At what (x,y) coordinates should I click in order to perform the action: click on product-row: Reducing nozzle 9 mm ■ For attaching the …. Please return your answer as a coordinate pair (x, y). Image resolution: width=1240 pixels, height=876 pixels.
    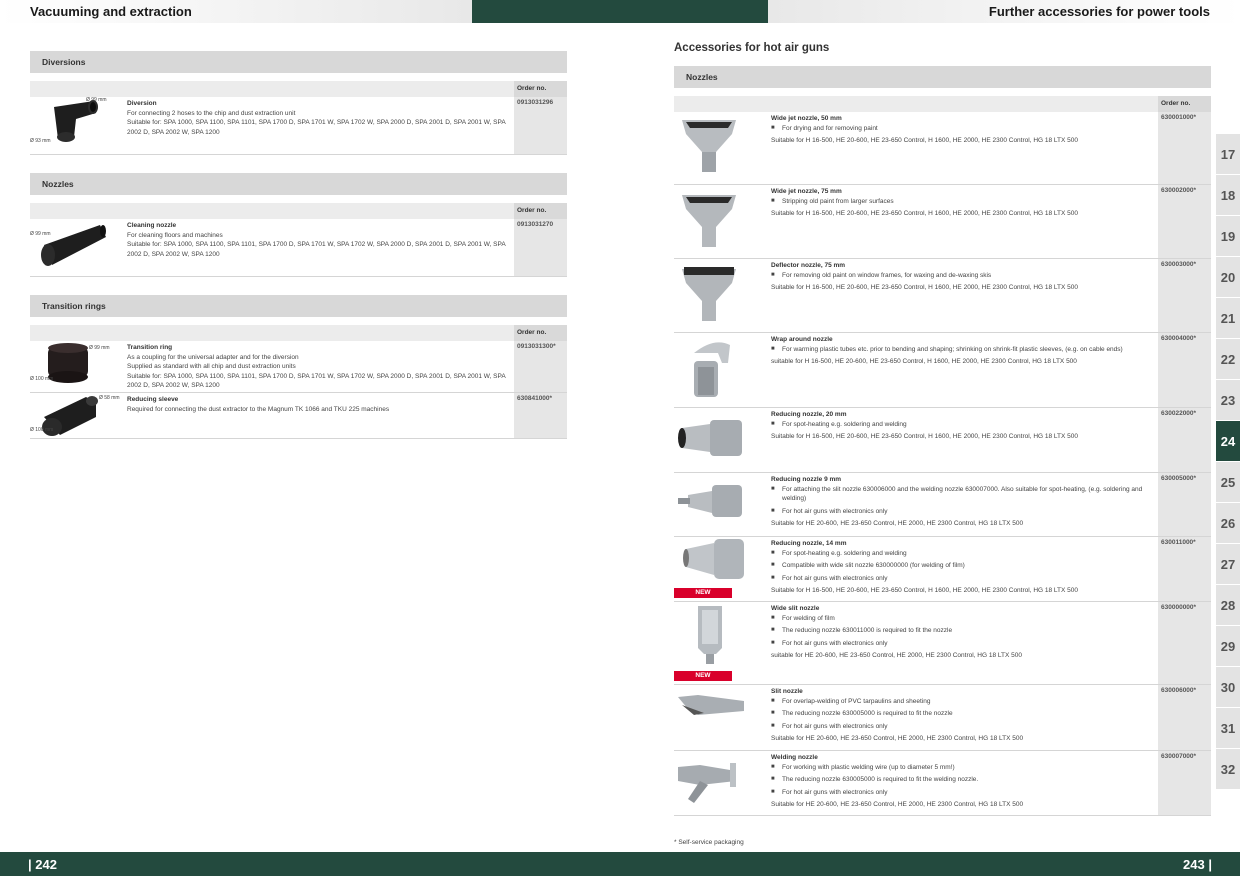
    Looking at the image, I should click on (942, 505).